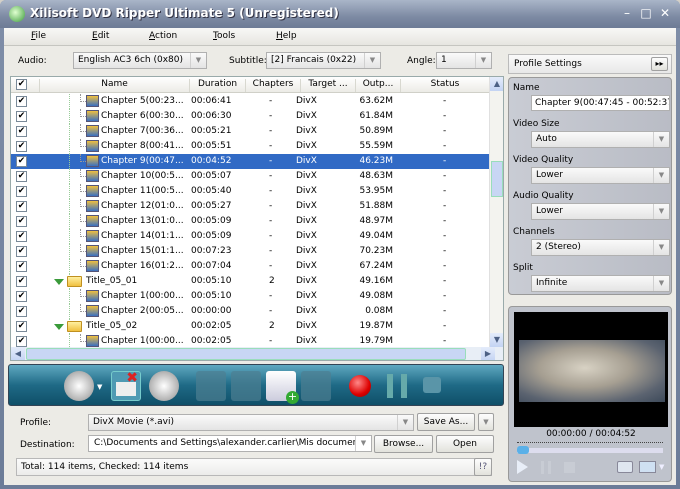 The image size is (680, 489). Describe the element at coordinates (360, 386) in the screenshot. I see `record-start-icon` at that location.